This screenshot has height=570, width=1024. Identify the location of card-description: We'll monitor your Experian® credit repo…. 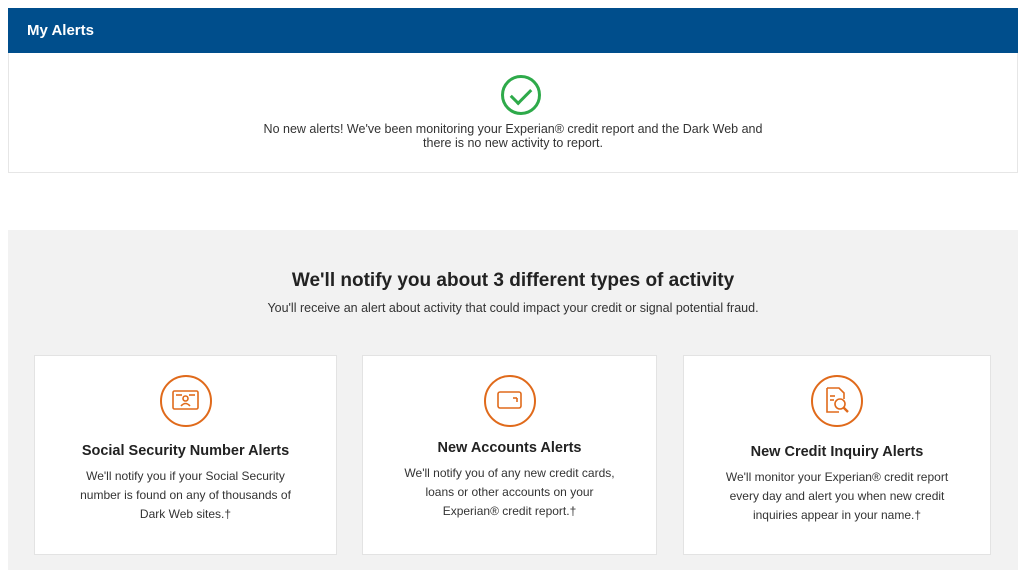
(837, 496).